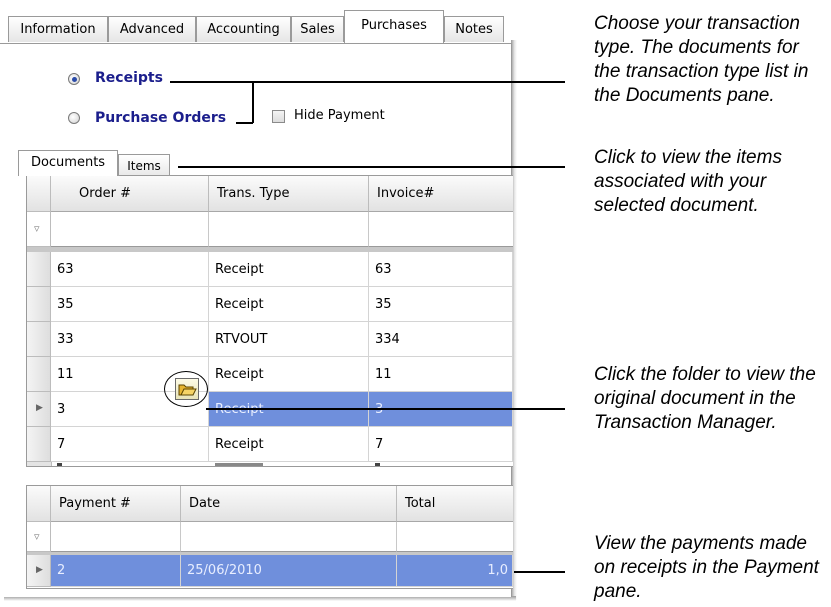 The height and width of the screenshot is (607, 831). What do you see at coordinates (116, 504) in the screenshot?
I see `column-header-payment: Payment #` at bounding box center [116, 504].